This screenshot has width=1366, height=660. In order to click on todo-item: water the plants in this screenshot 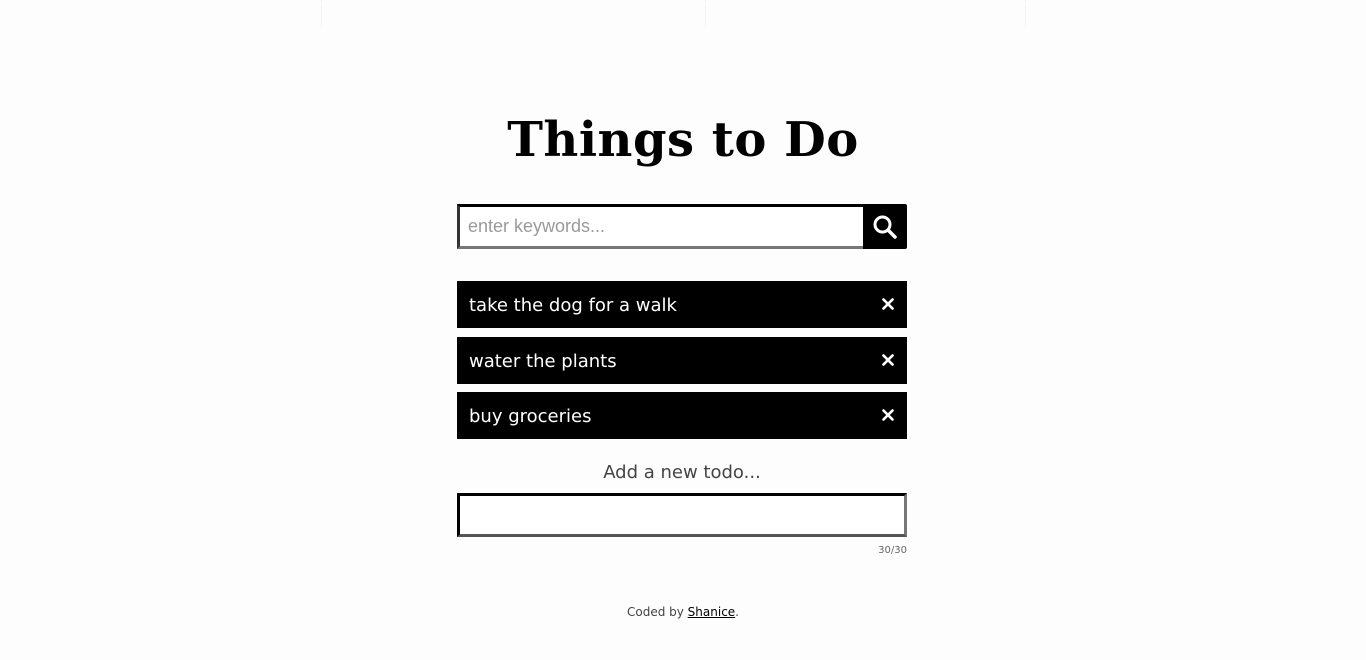, I will do `click(682, 360)`.